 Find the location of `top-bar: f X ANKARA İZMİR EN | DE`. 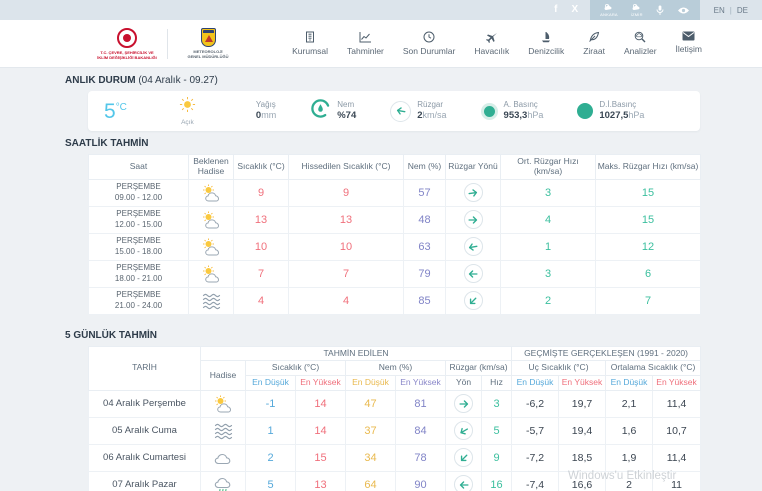

top-bar: f X ANKARA İZMİR EN | DE is located at coordinates (381, 10).